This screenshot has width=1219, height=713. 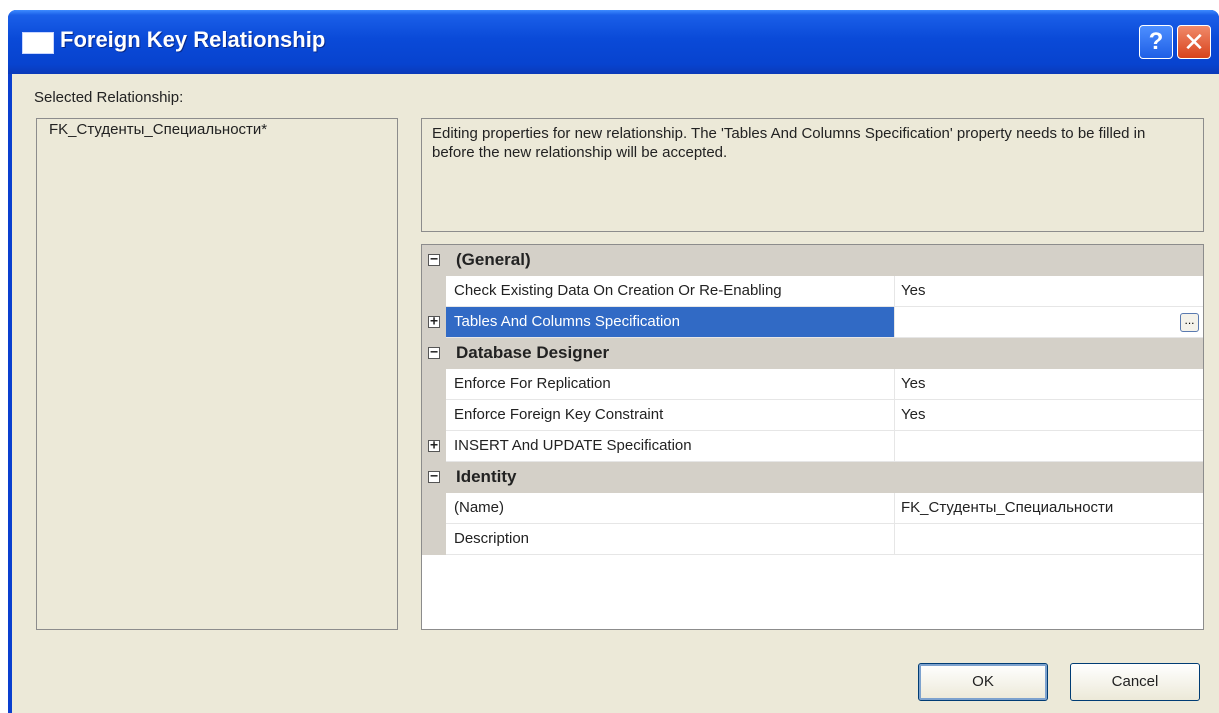 I want to click on property-row: + INSERT And UPDATE Specification, so click(x=812, y=446).